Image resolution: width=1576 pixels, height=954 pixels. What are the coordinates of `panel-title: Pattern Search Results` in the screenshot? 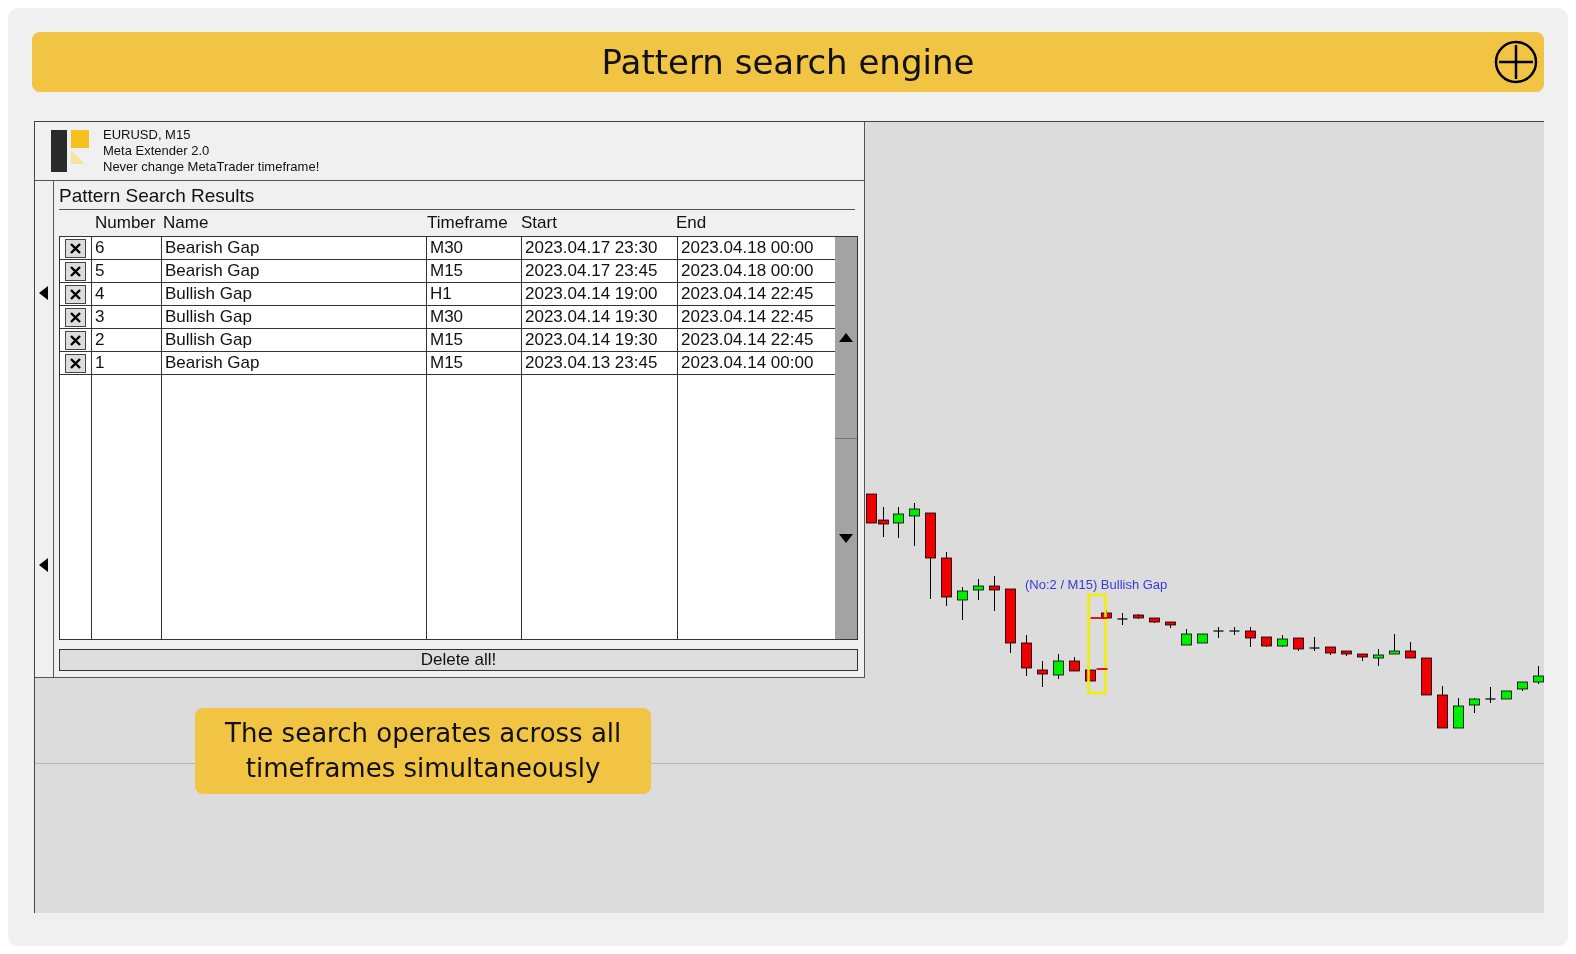 It's located at (457, 196).